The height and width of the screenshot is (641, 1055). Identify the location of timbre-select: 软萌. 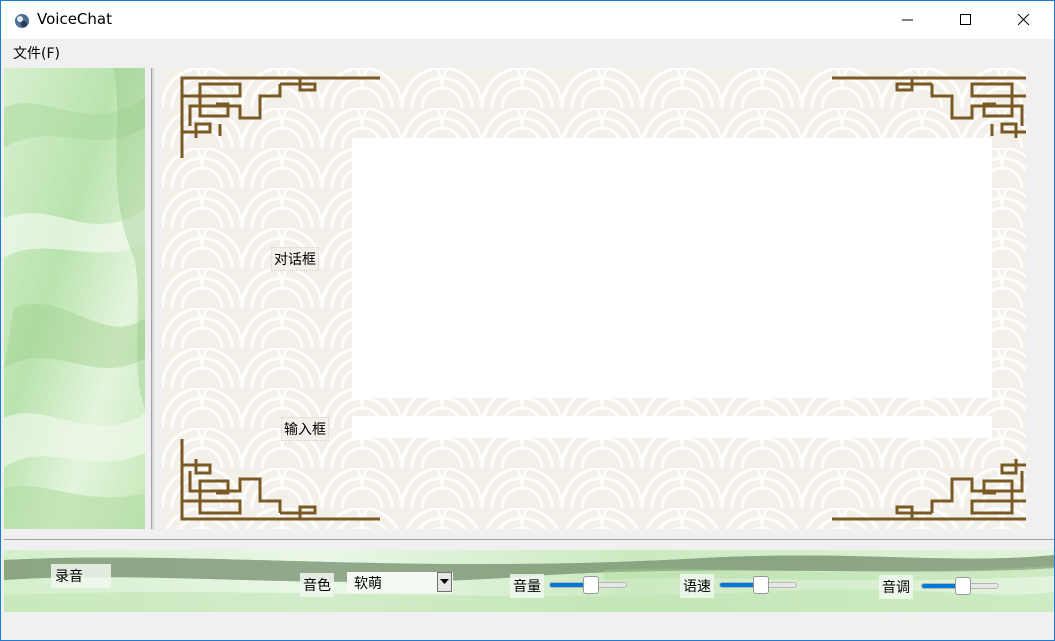
(400, 582).